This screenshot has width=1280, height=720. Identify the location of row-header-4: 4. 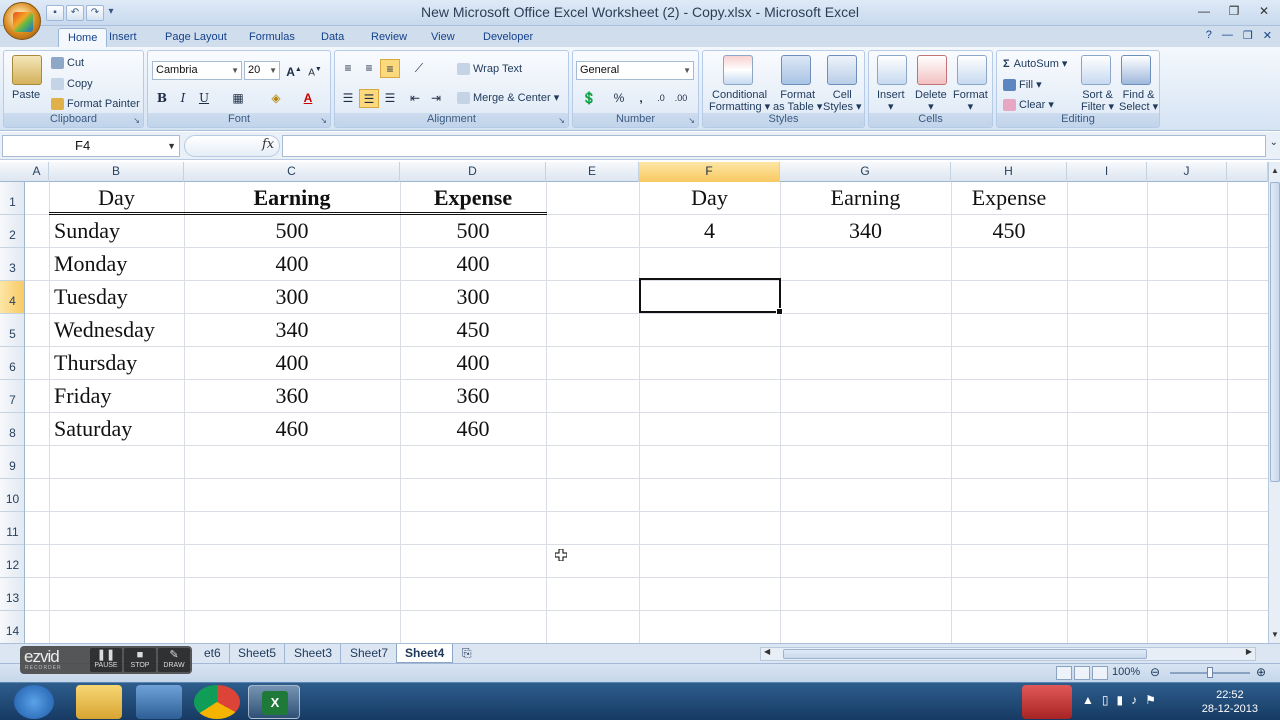
(12, 297).